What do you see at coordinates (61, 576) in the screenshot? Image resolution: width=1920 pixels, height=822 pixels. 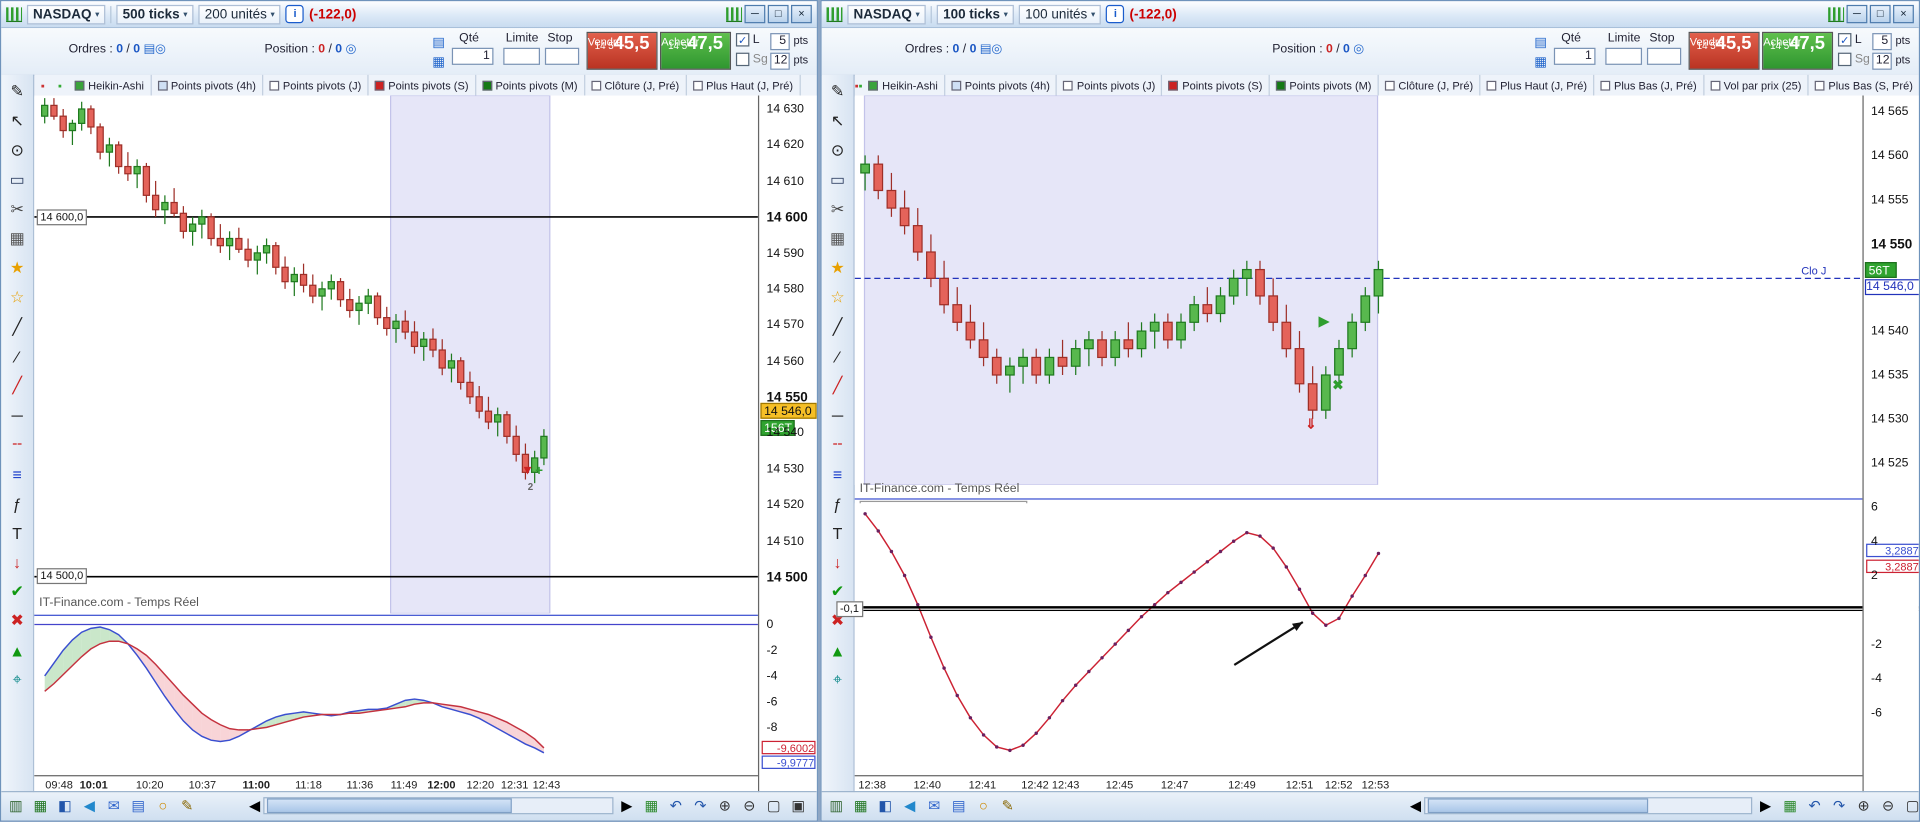 I see `hline-price-label: 14 500,0` at bounding box center [61, 576].